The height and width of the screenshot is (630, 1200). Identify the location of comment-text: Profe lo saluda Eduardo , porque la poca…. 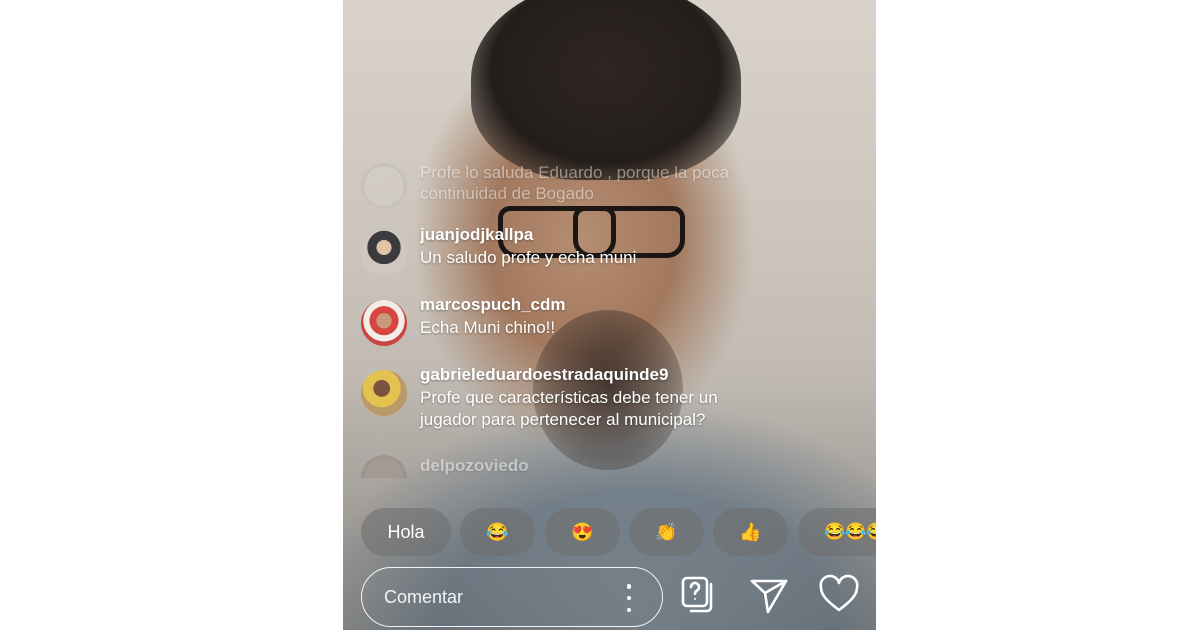
(575, 183).